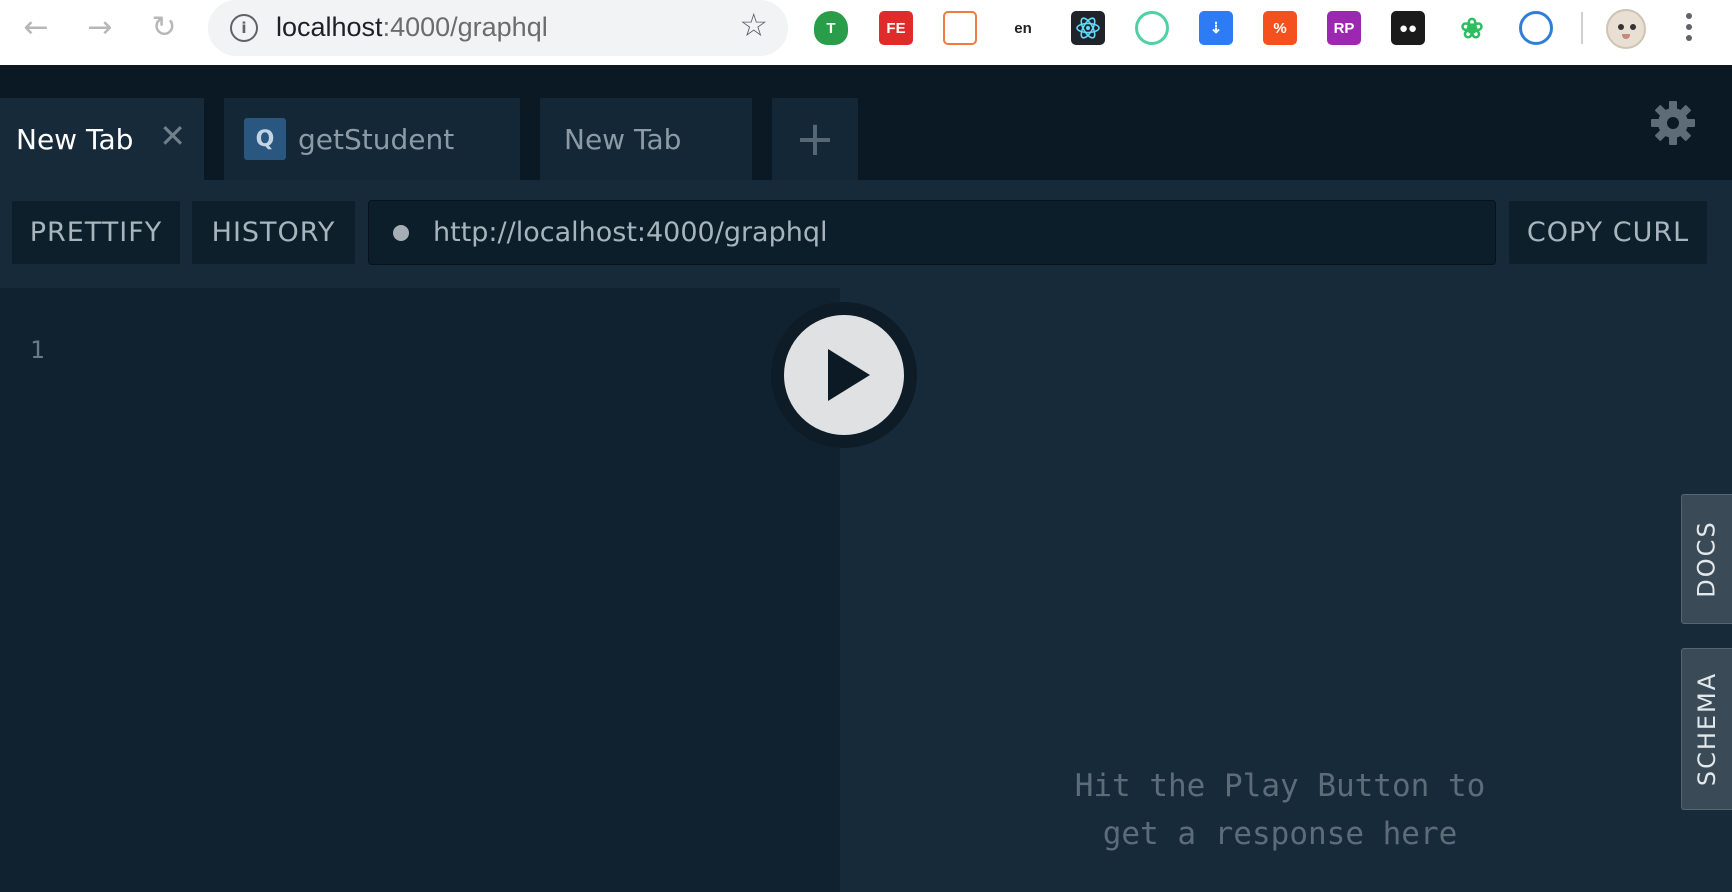  Describe the element at coordinates (932, 232) in the screenshot. I see `endpoint-input: http://localhost:4000/graphql` at that location.